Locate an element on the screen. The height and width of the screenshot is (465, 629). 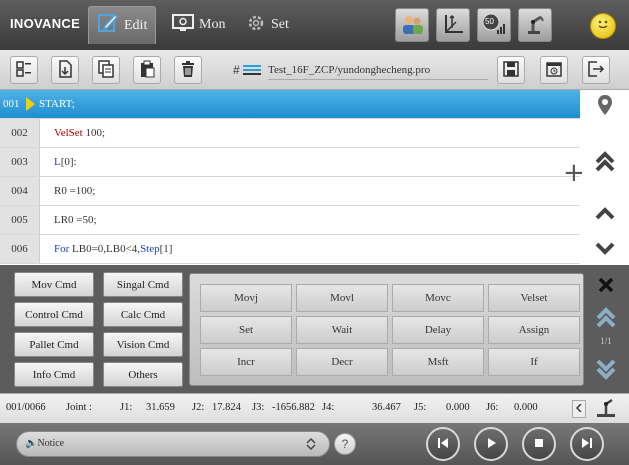
panel-page-indicator: 1/1 is located at coordinates (606, 341).